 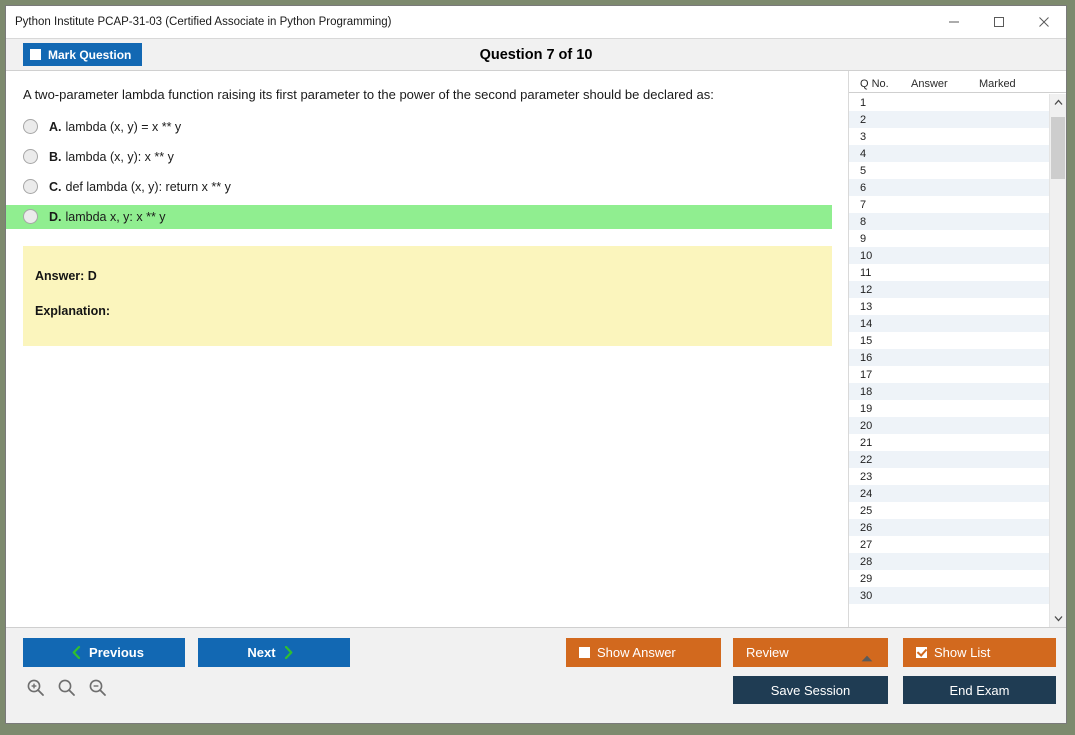 I want to click on next-label: Next, so click(x=261, y=652).